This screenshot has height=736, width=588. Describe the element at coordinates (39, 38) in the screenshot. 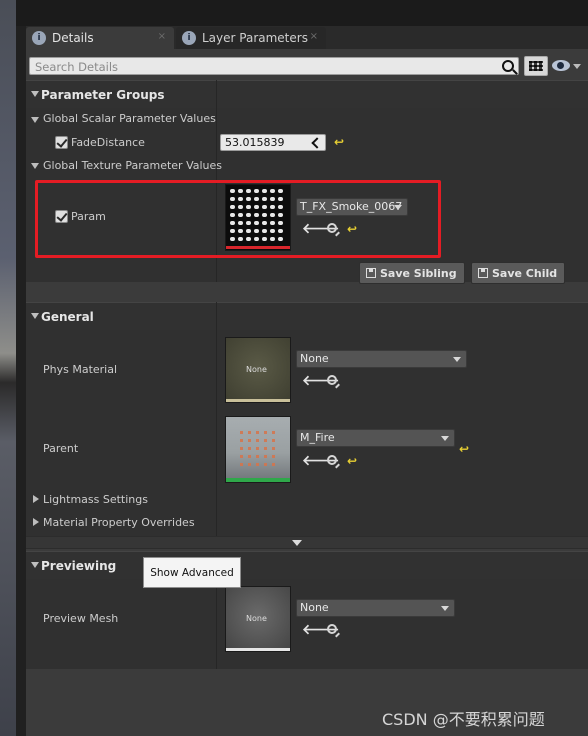

I see `details-icon: i` at that location.